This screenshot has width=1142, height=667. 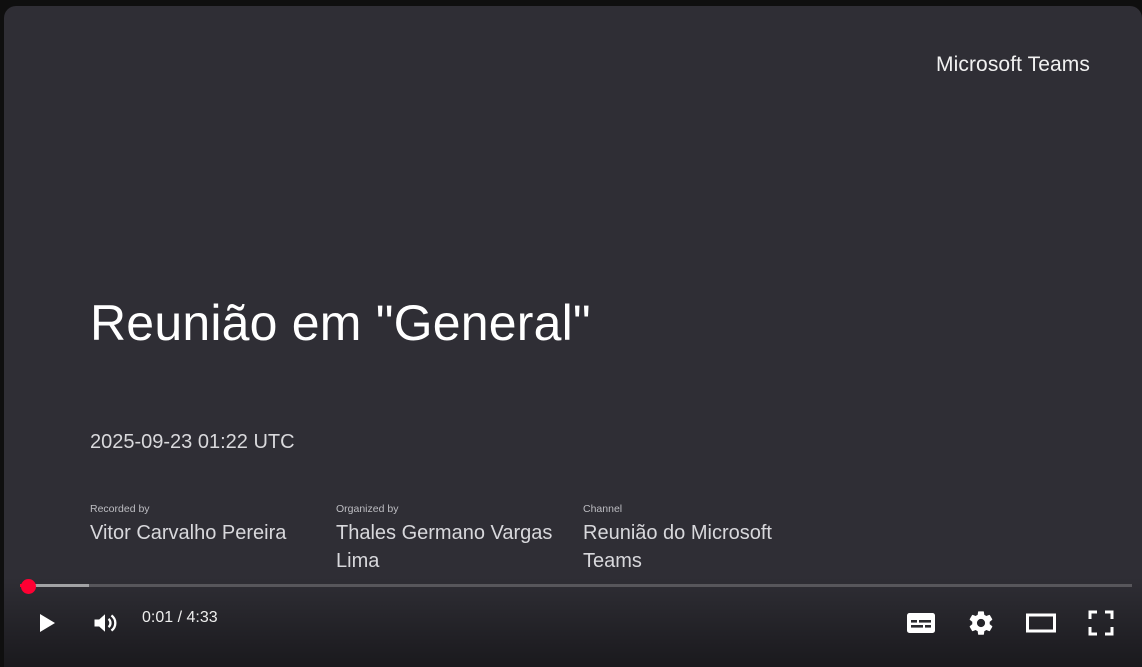 I want to click on mute-button, so click(x=105, y=623).